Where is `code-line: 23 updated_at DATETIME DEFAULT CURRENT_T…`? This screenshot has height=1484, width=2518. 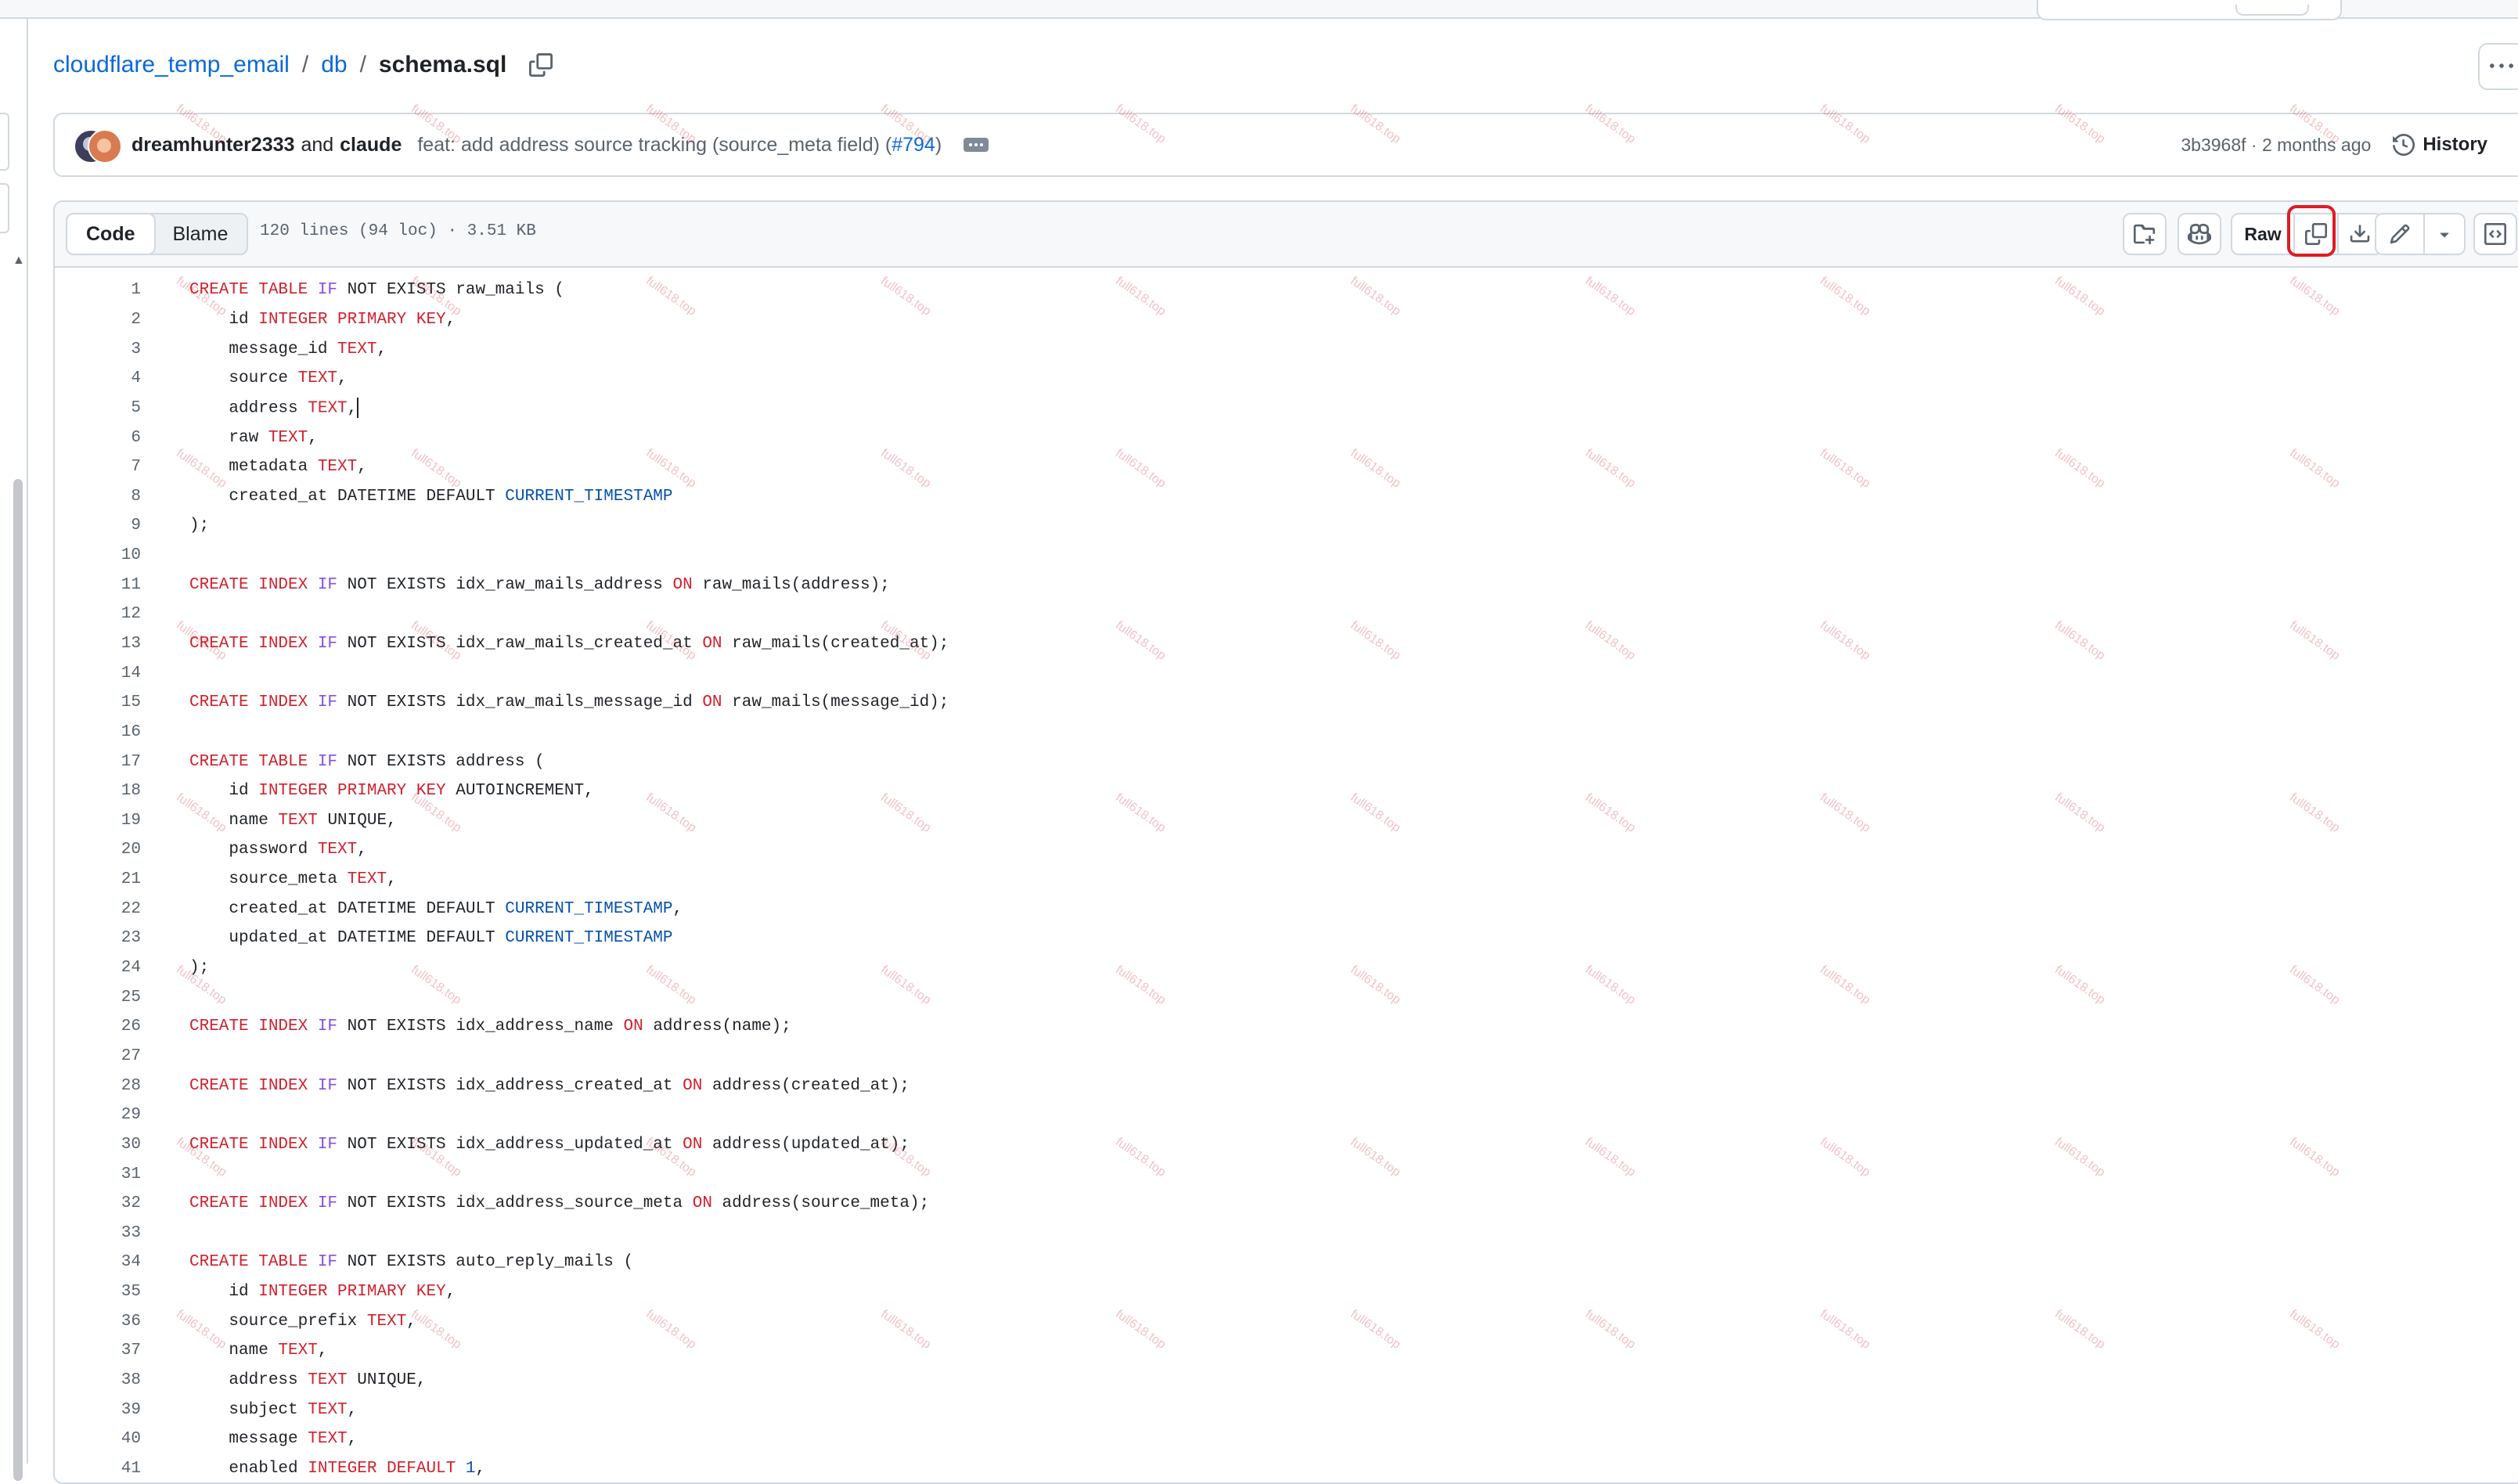 code-line: 23 updated_at DATETIME DEFAULT CURRENT_T… is located at coordinates (1286, 938).